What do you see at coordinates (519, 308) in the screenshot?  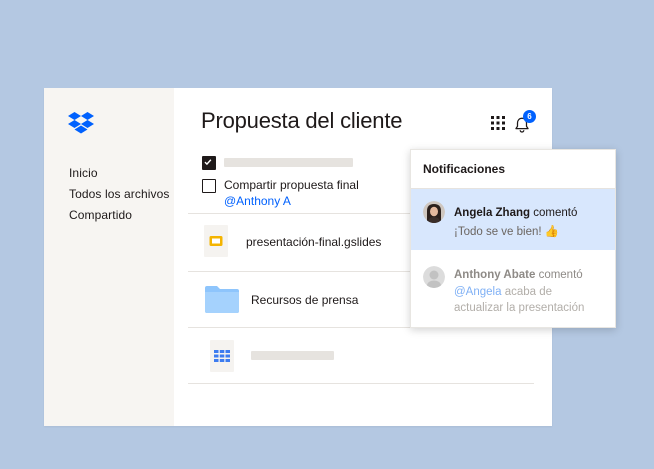 I see `notification-message-line2: actualizar la presentación` at bounding box center [519, 308].